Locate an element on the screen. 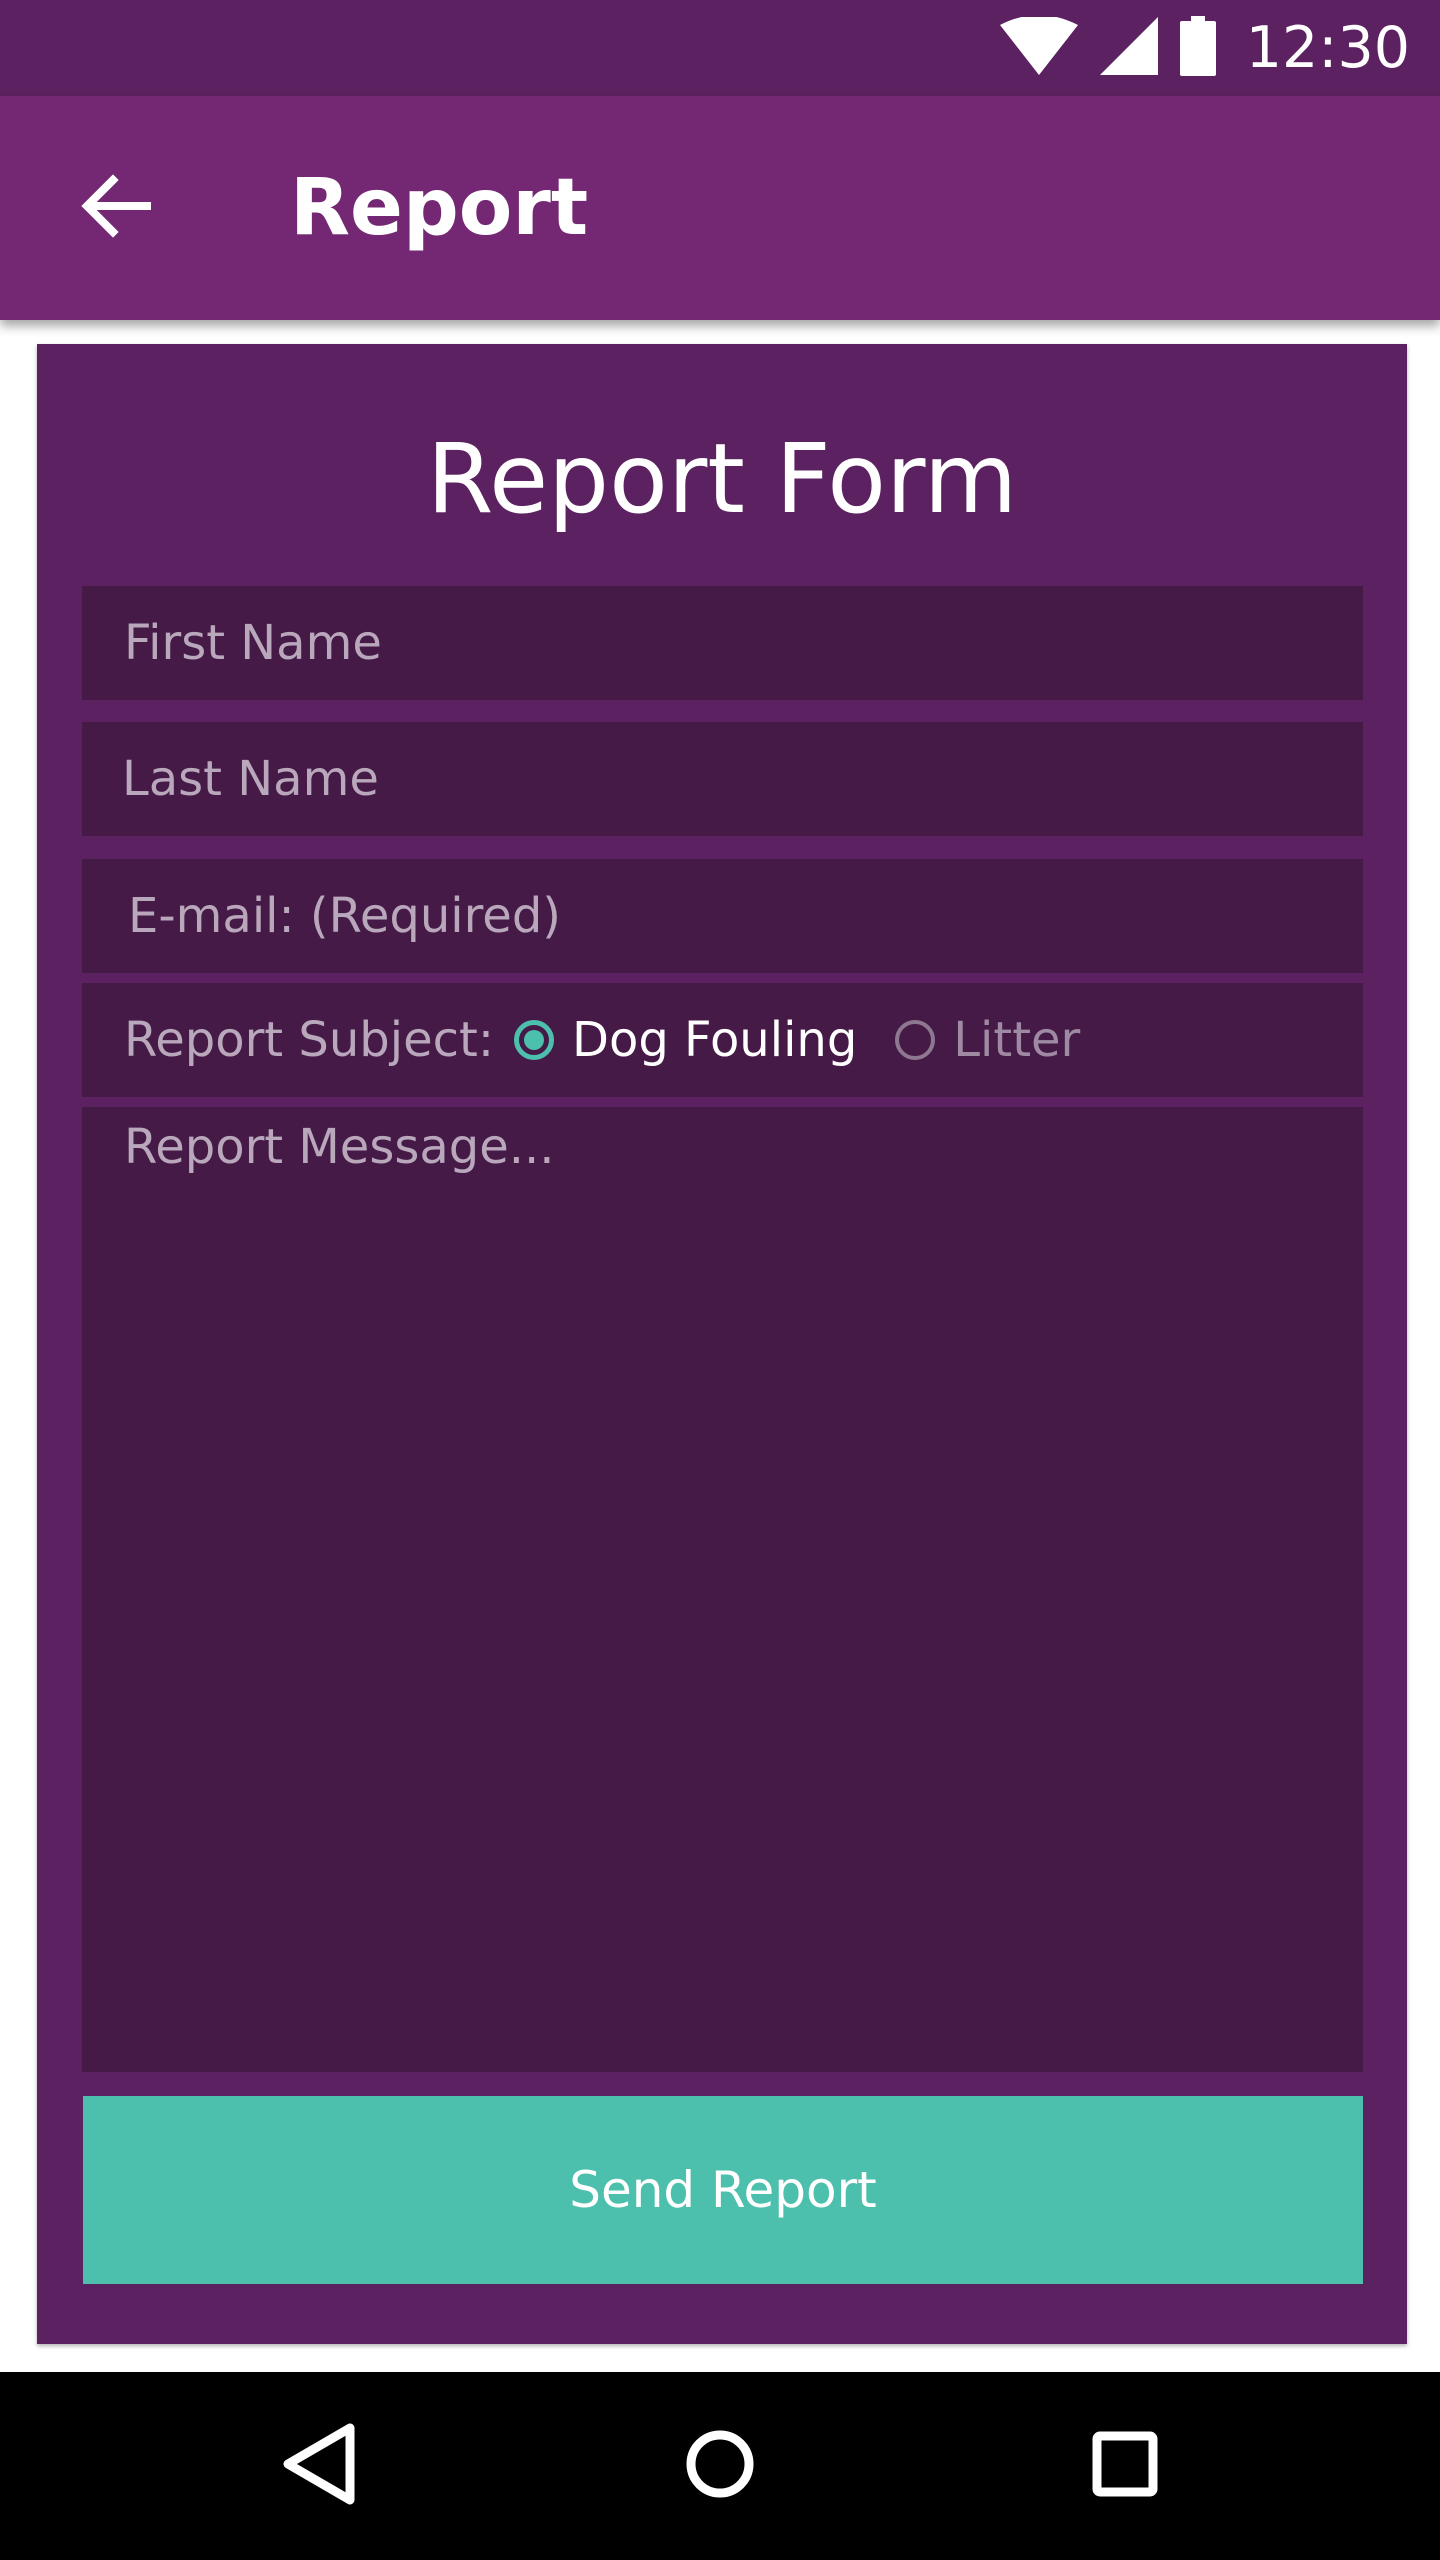 The height and width of the screenshot is (2560, 1440). radio-litter: Litter is located at coordinates (987, 1040).